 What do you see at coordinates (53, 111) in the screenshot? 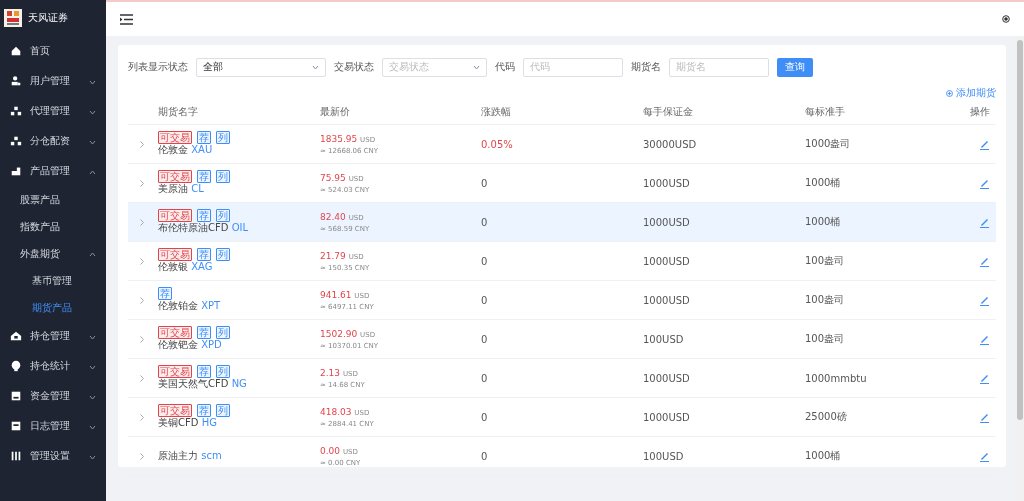
I see `sidebar-item: 代理管理` at bounding box center [53, 111].